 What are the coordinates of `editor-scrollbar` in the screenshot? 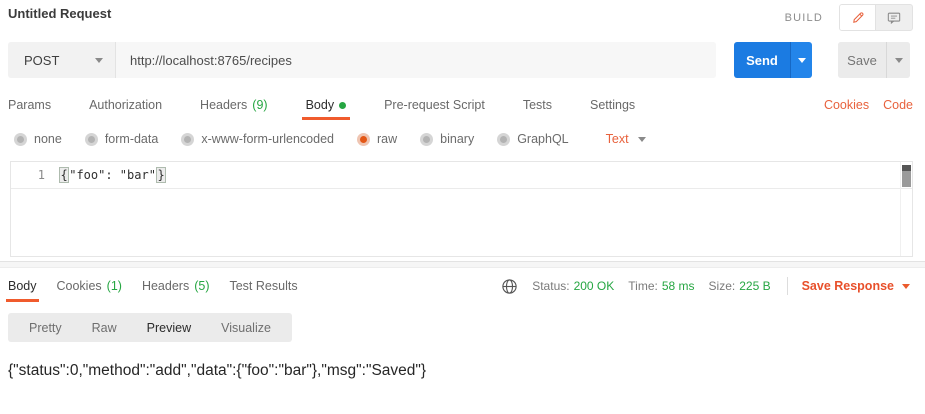 It's located at (906, 209).